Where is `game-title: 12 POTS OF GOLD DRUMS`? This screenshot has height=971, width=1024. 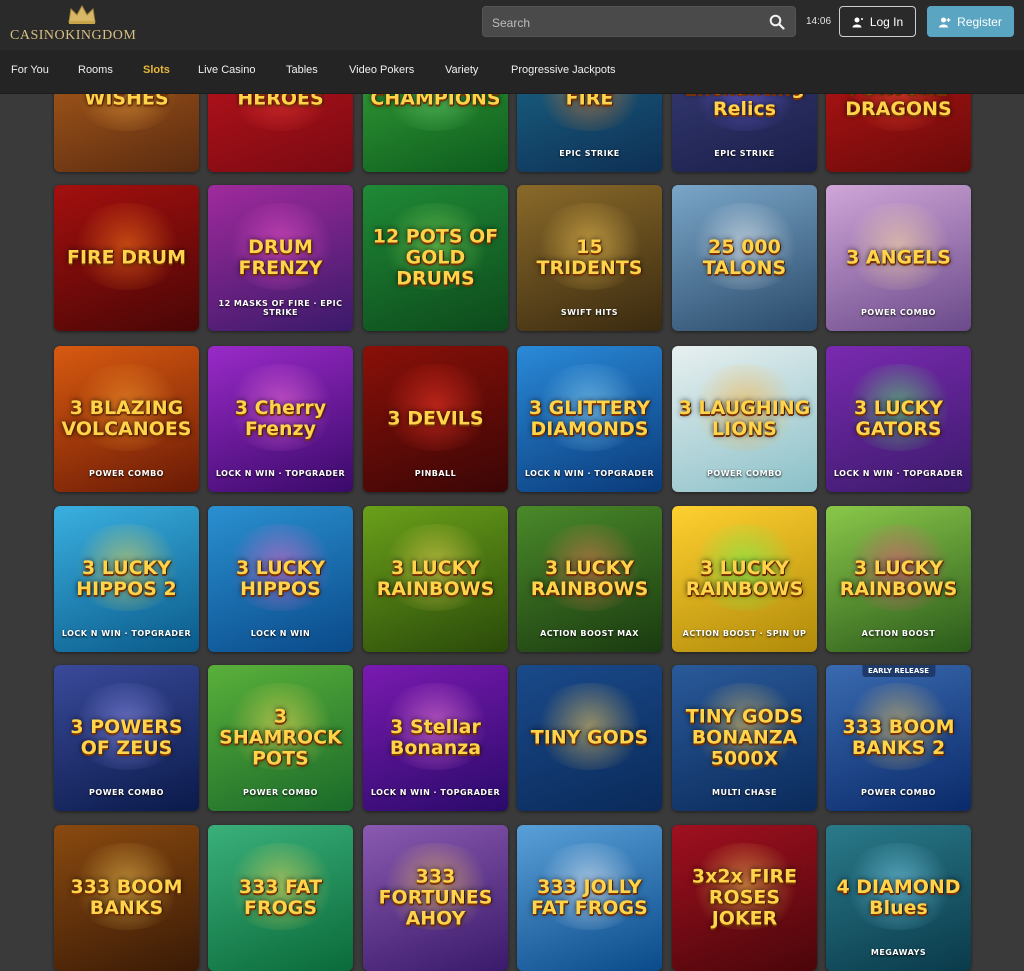
game-title: 12 POTS OF GOLD DRUMS is located at coordinates (435, 257).